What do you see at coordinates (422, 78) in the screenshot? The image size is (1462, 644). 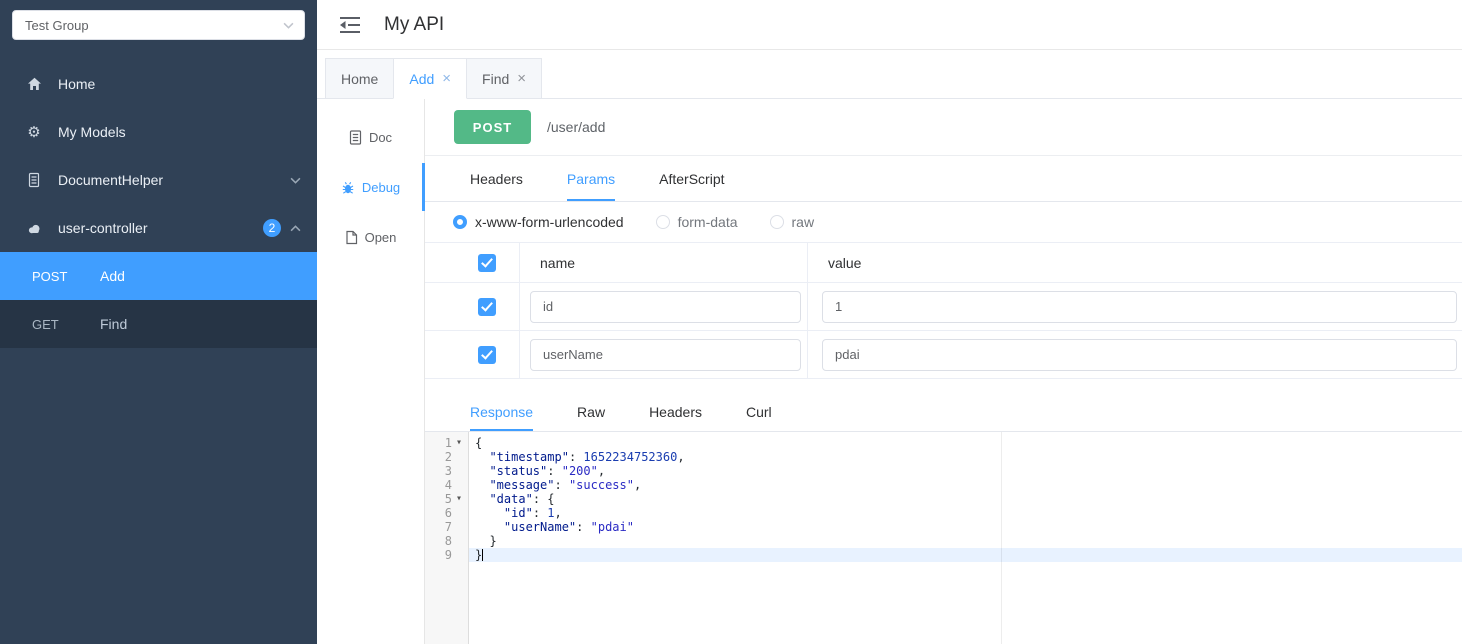 I see `tab-label: Add` at bounding box center [422, 78].